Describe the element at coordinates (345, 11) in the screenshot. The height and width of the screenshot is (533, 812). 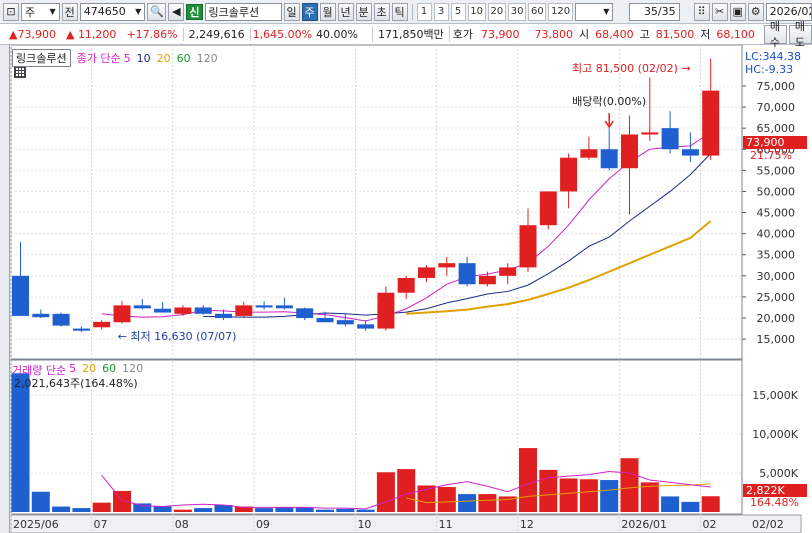
I see `interval-year-tab: 년` at that location.